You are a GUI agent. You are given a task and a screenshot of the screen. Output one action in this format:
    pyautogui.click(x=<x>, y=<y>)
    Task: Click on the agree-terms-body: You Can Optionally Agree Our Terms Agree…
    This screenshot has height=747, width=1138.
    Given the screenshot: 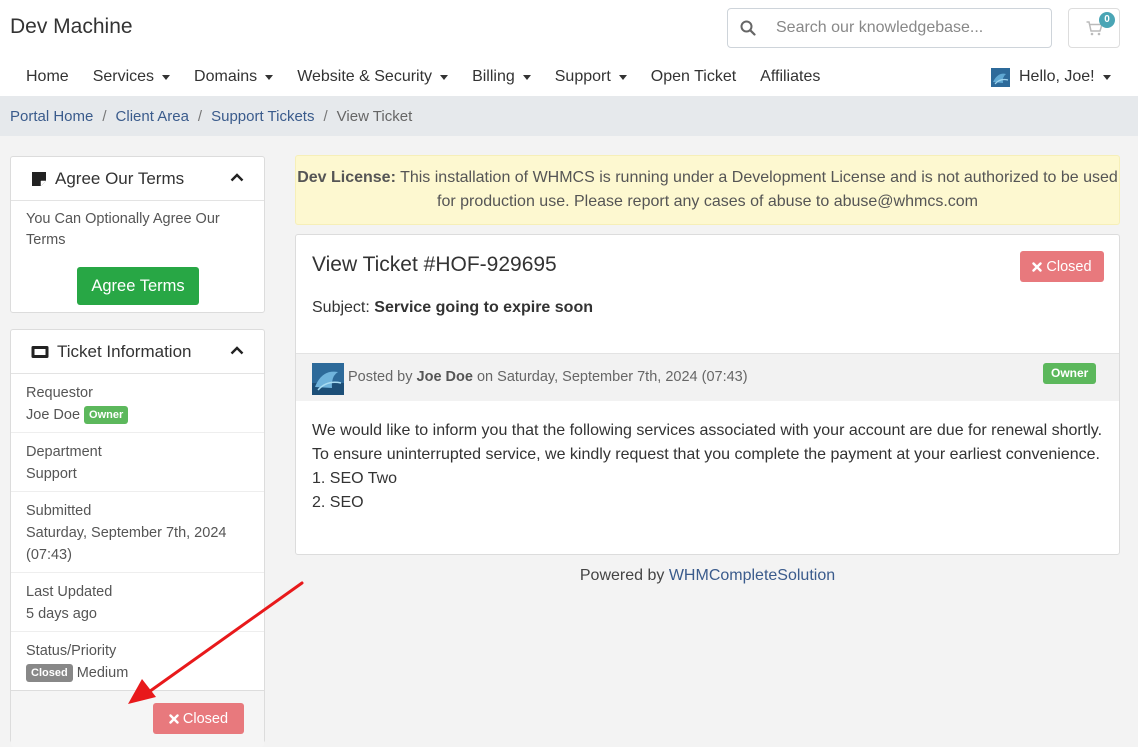 What is the action you would take?
    pyautogui.click(x=137, y=256)
    